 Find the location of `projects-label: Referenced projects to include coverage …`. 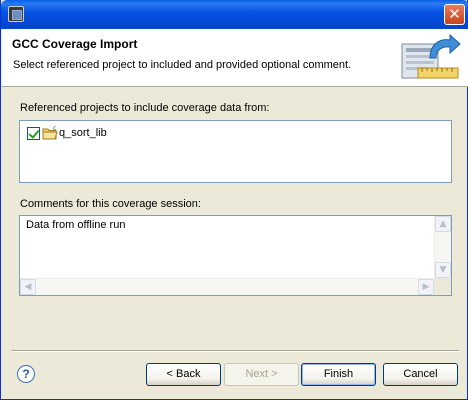

projects-label: Referenced projects to include coverage … is located at coordinates (145, 108).